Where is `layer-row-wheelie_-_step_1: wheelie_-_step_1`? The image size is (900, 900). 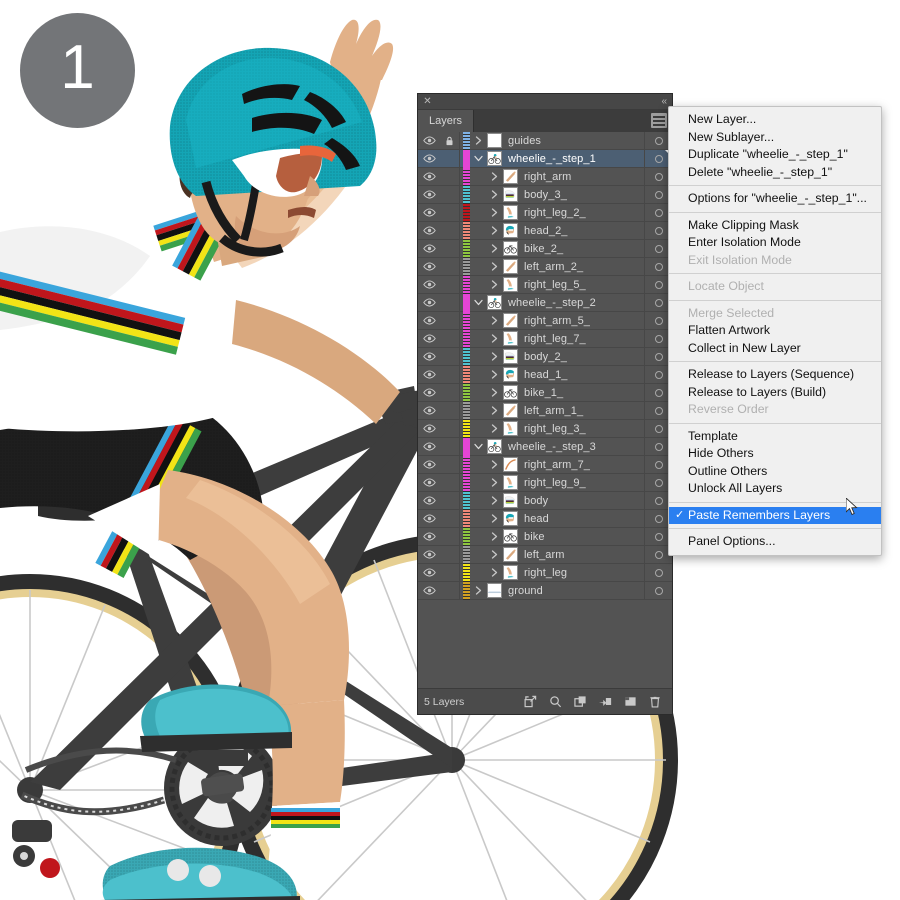
layer-row-wheelie_-_step_1: wheelie_-_step_1 is located at coordinates (545, 158).